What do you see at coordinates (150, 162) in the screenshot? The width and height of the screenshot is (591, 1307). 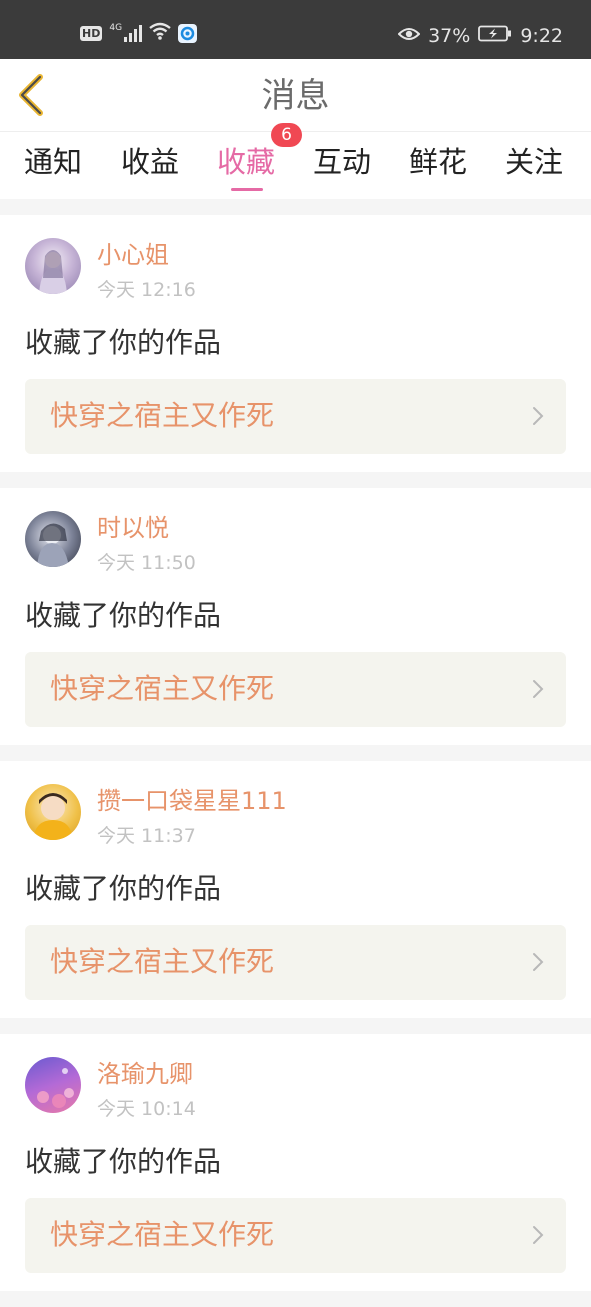 I see `tab-earnings: 收益` at bounding box center [150, 162].